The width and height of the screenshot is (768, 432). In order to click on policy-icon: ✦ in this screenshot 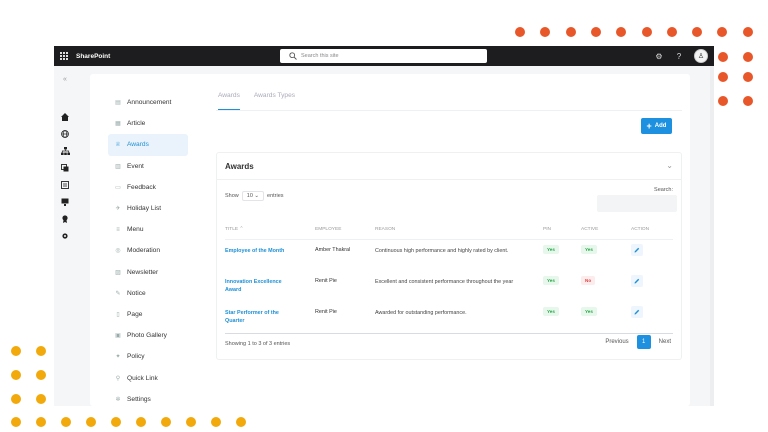, I will do `click(118, 357)`.